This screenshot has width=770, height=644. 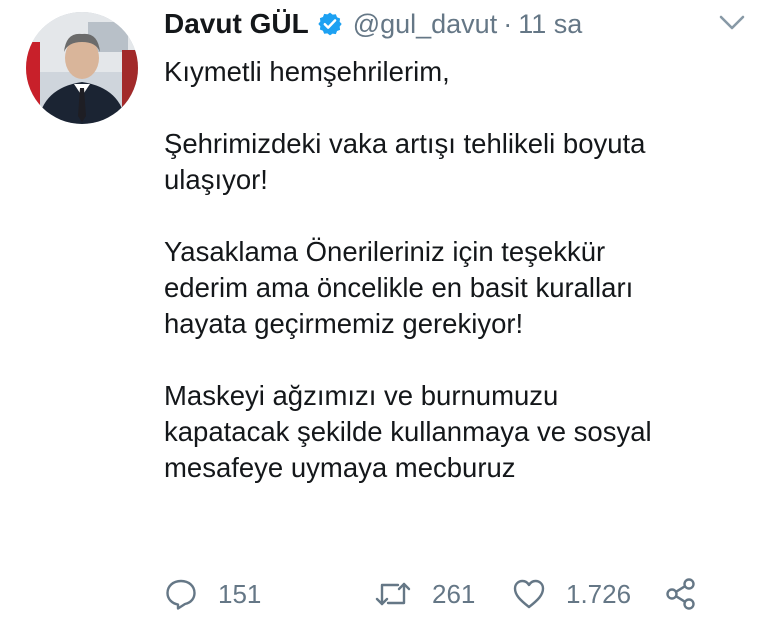 I want to click on retweet-button: 261, so click(x=443, y=594).